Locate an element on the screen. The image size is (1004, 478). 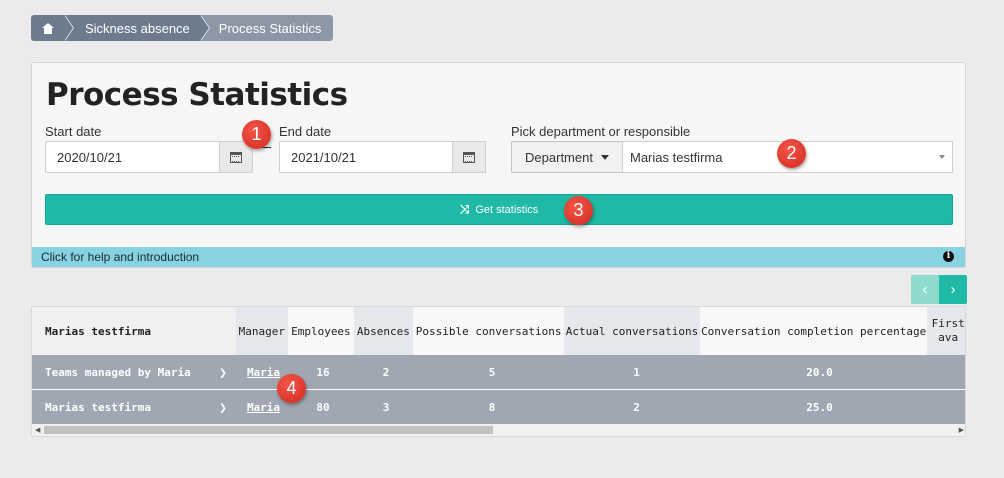
table-next-button: › is located at coordinates (953, 289).